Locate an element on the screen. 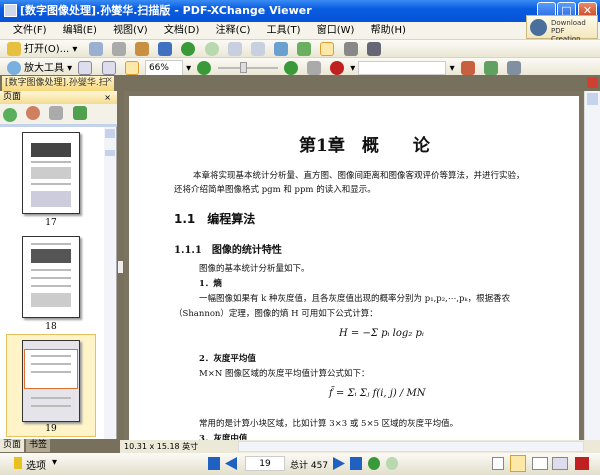 The height and width of the screenshot is (475, 600). scan-icon is located at coordinates (165, 49).